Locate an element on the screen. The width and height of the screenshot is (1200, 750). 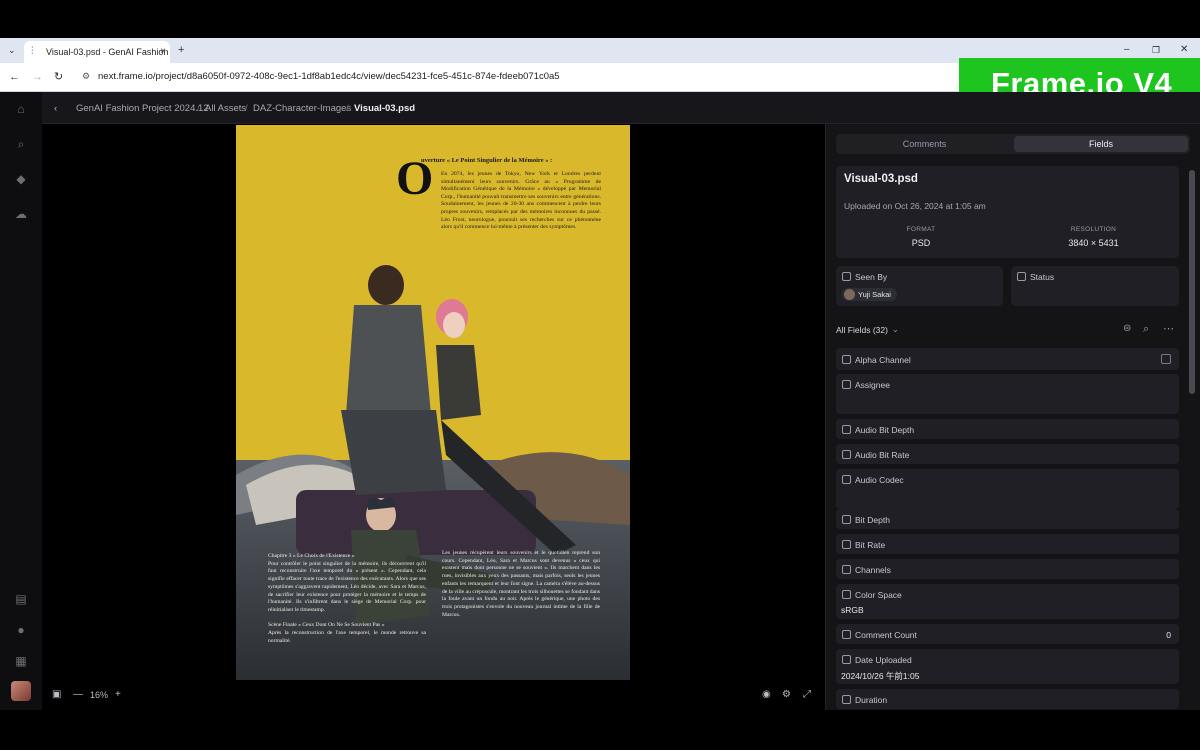
breadcrumb-folder: DAZ-Character-Images is located at coordinates (302, 108).